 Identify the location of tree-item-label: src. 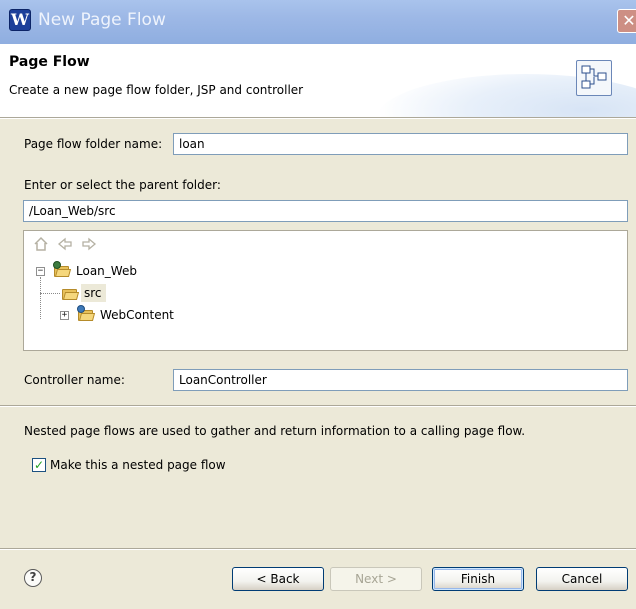
(93, 293).